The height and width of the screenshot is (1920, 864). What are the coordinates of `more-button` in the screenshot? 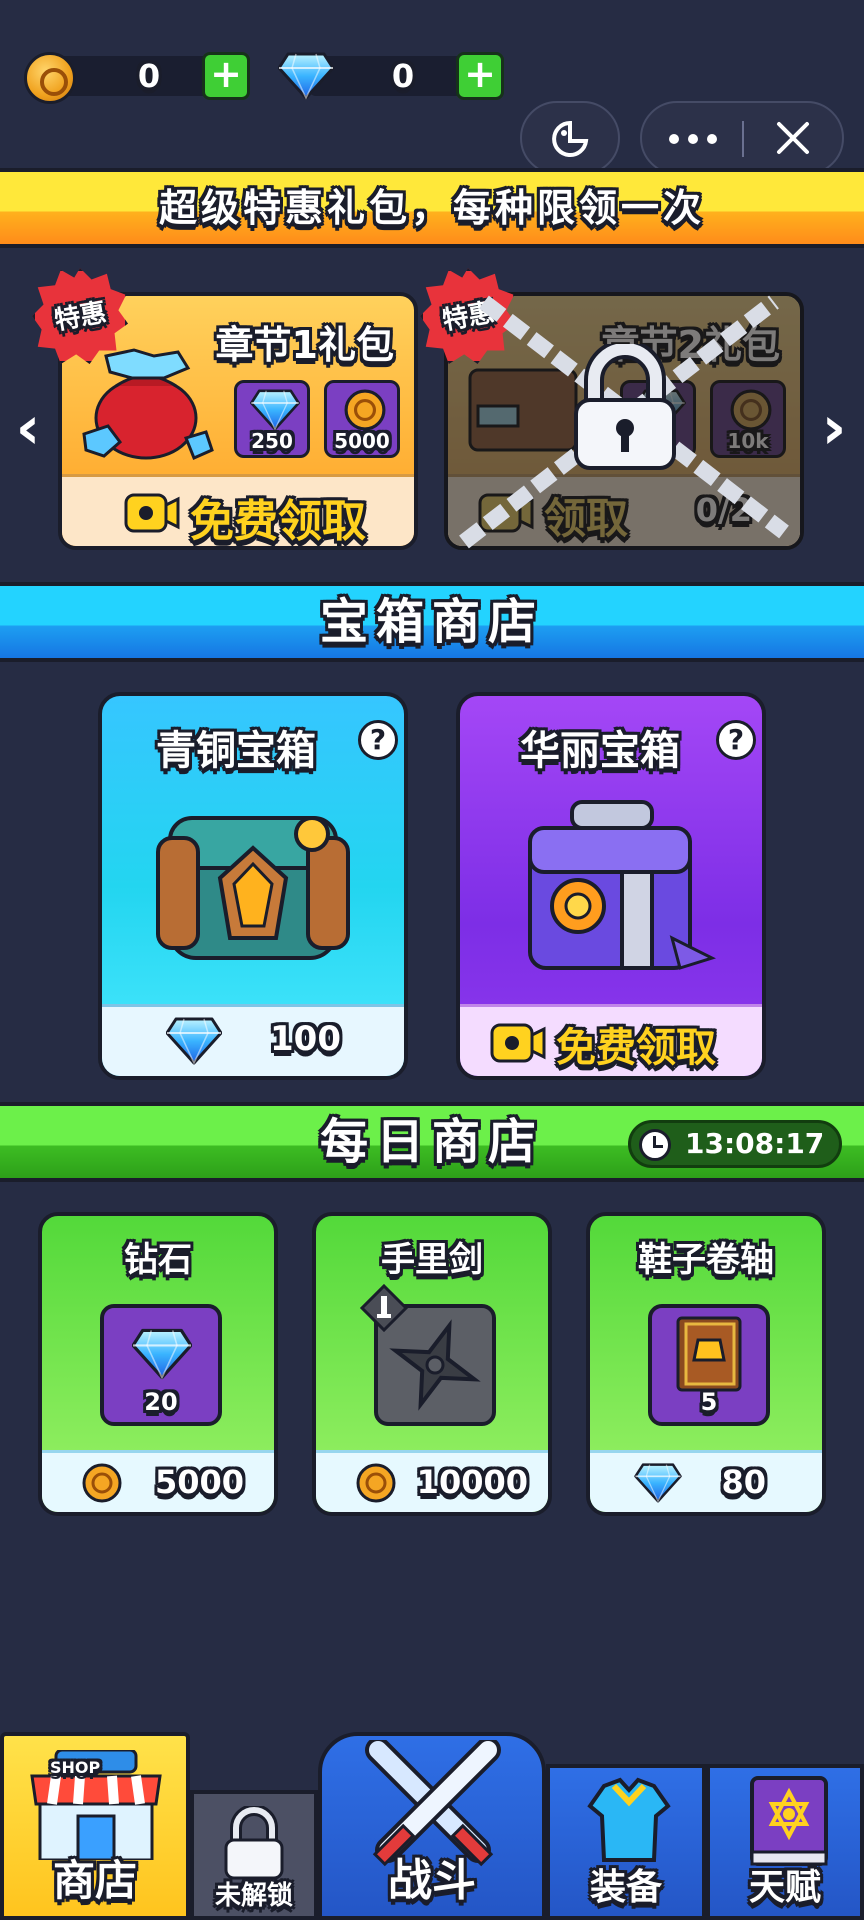 It's located at (692, 138).